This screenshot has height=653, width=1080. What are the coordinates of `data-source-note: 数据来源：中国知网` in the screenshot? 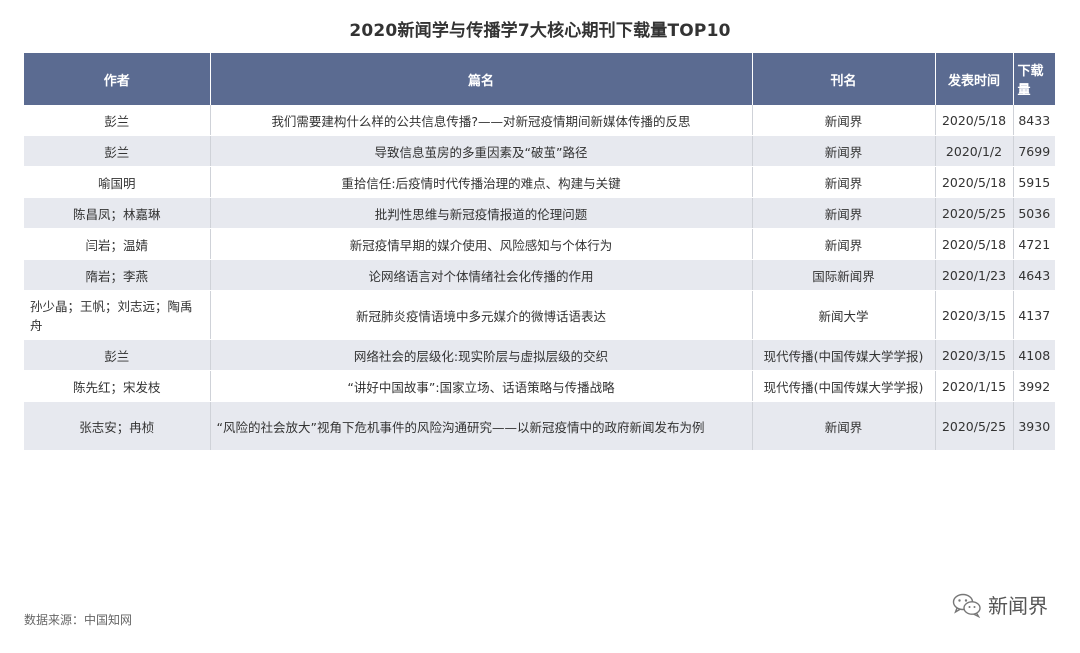 It's located at (78, 620).